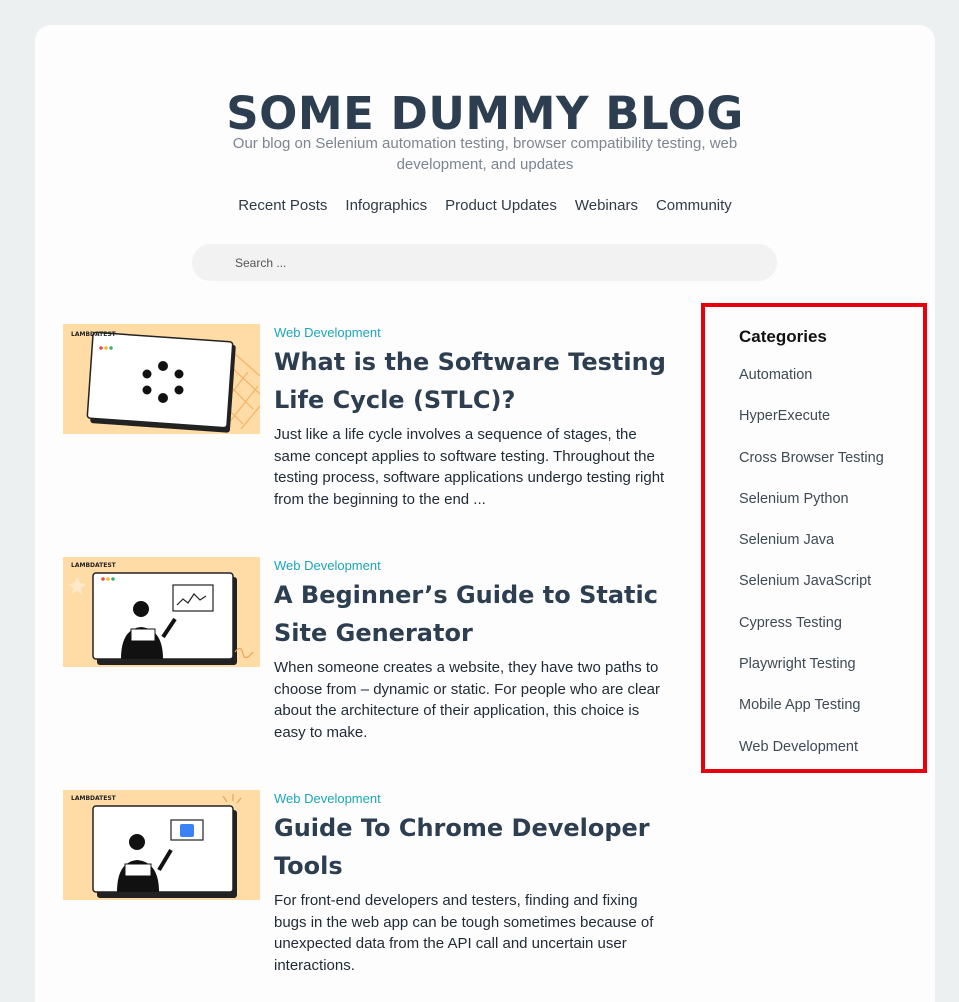 The height and width of the screenshot is (1002, 959). What do you see at coordinates (811, 676) in the screenshot?
I see `category-link-playwright-testing: Playwright Testing` at bounding box center [811, 676].